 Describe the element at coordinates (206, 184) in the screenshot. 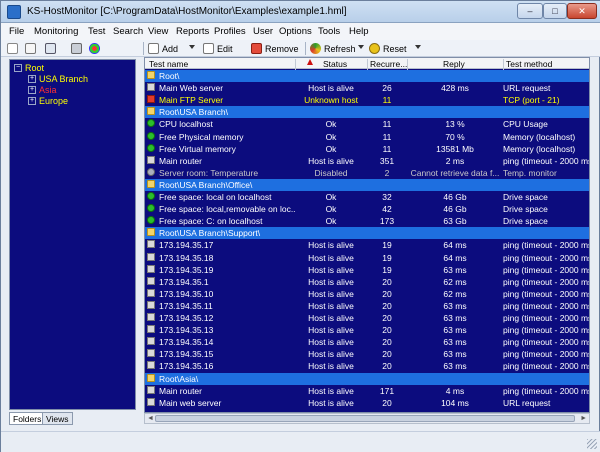

I see `folder-path: Root\USA Branch\Office\` at that location.